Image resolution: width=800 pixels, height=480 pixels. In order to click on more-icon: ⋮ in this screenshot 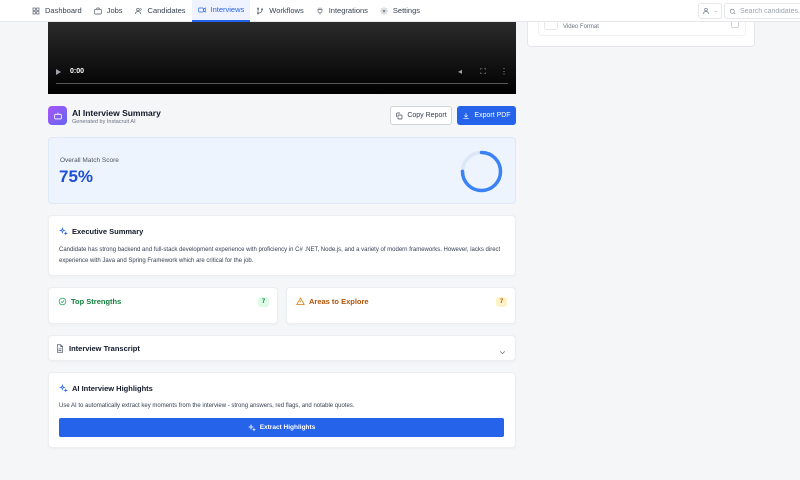, I will do `click(504, 72)`.